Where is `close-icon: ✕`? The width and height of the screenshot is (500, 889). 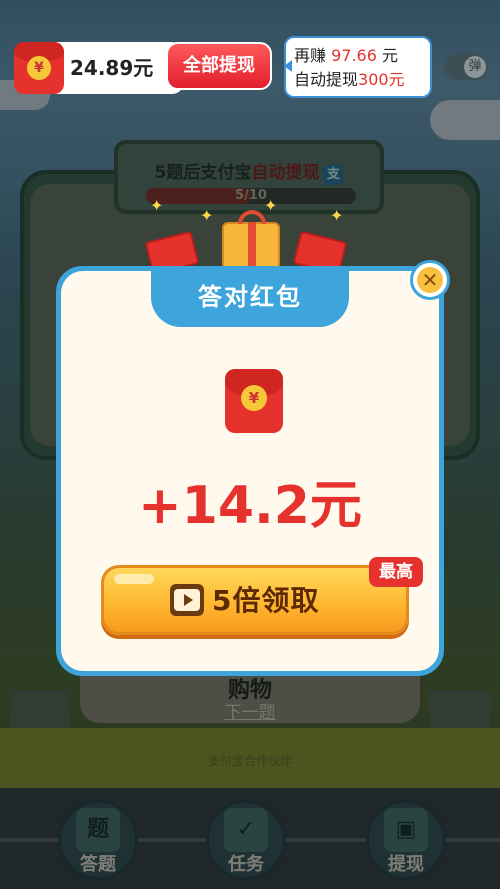
close-icon: ✕ is located at coordinates (430, 280).